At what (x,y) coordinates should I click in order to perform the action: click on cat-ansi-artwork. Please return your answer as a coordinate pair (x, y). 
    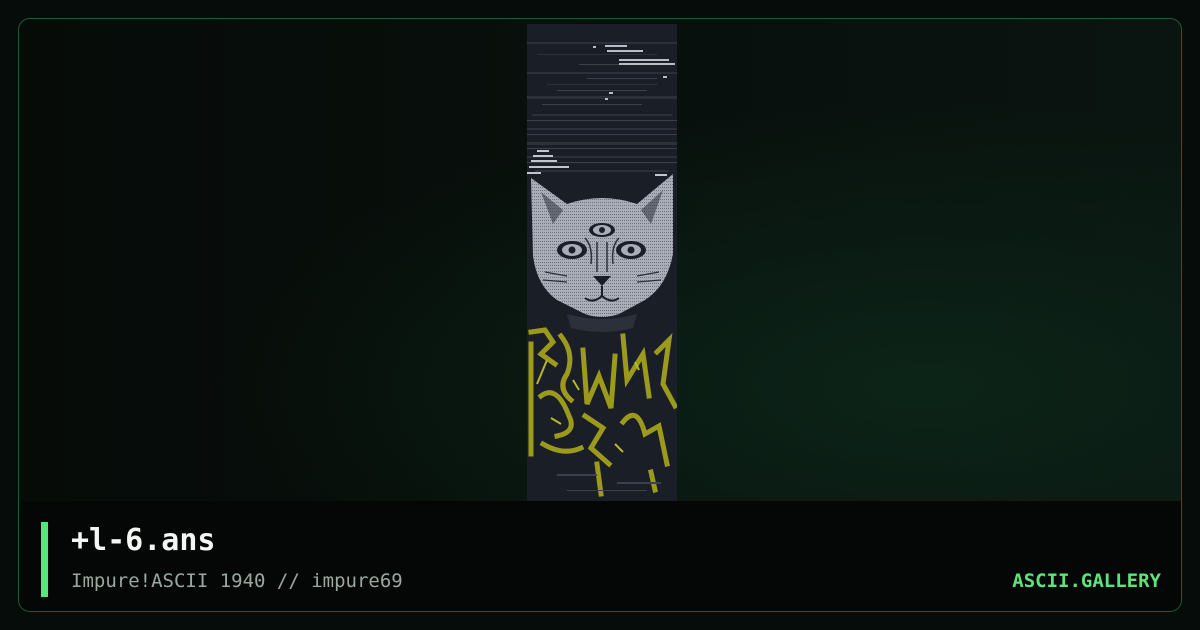
    Looking at the image, I should click on (602, 263).